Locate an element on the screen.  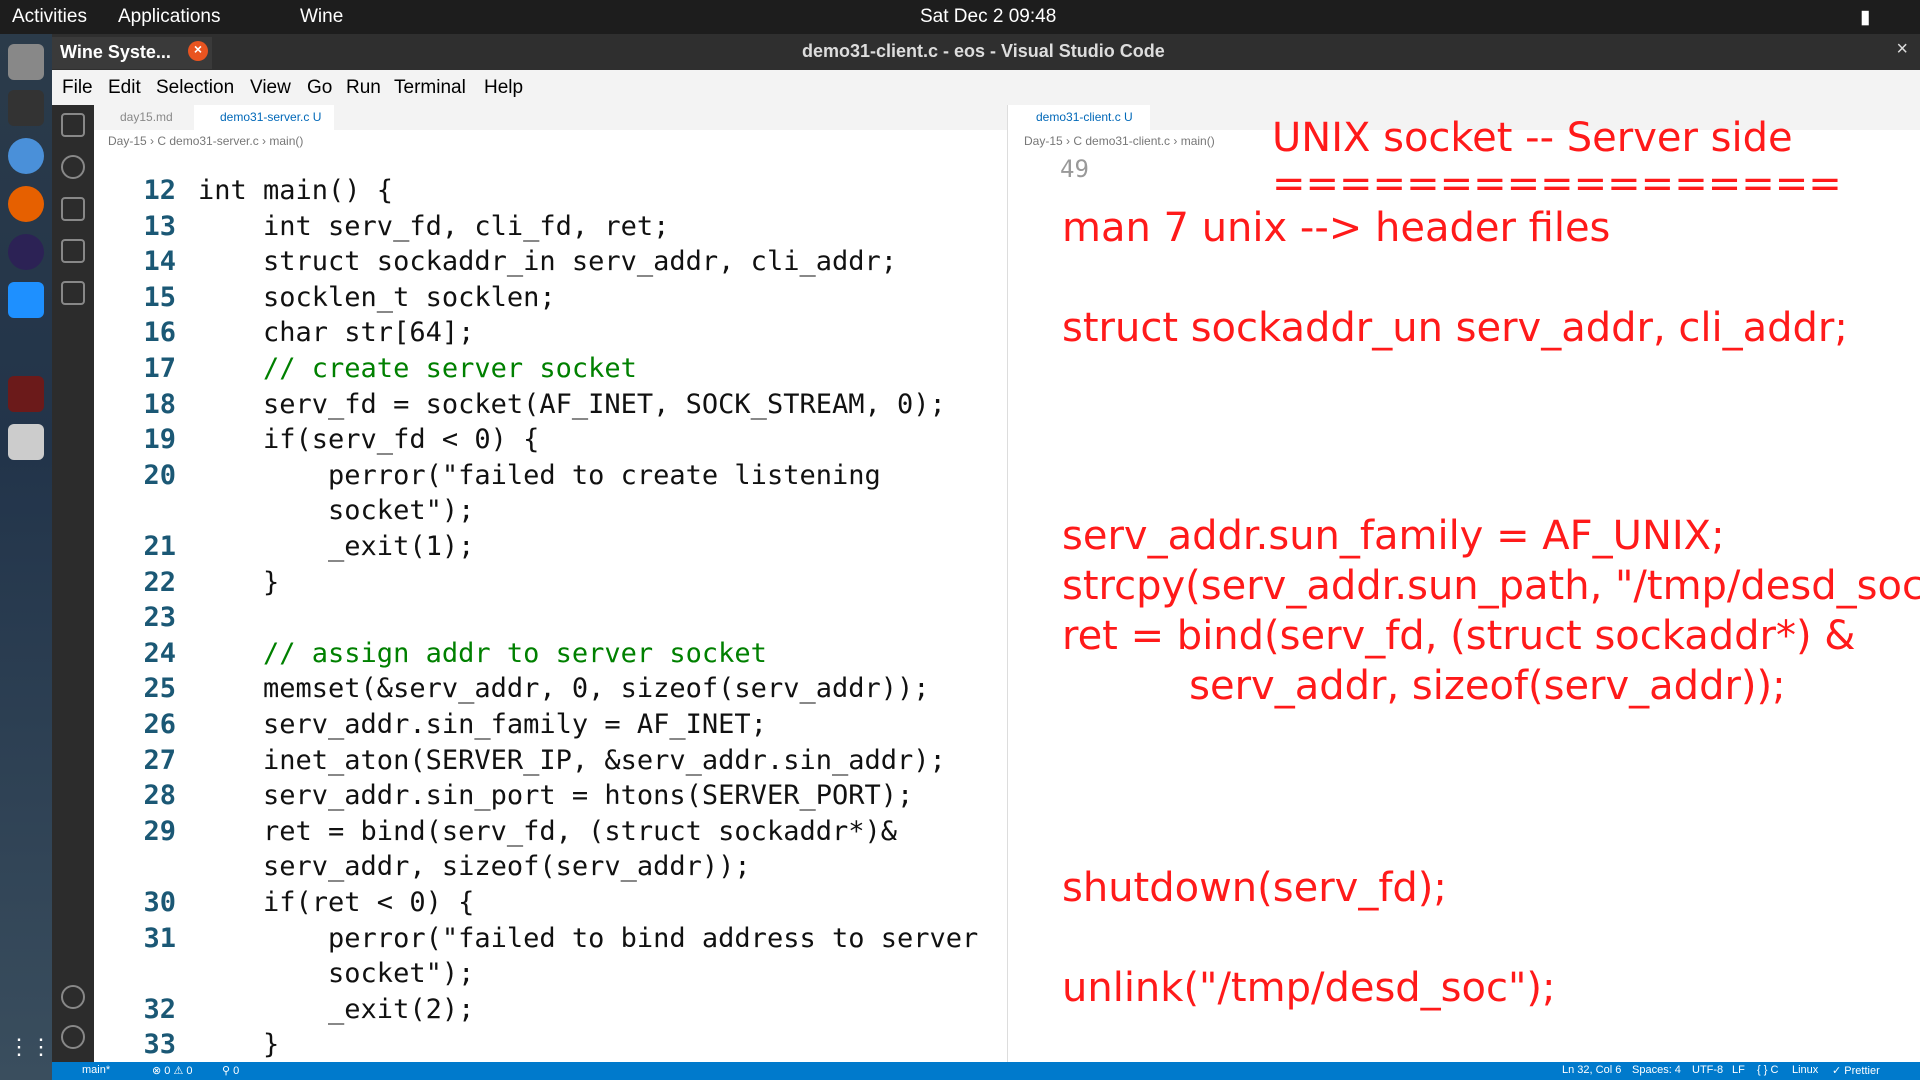
line-number: 25 is located at coordinates (159, 689).